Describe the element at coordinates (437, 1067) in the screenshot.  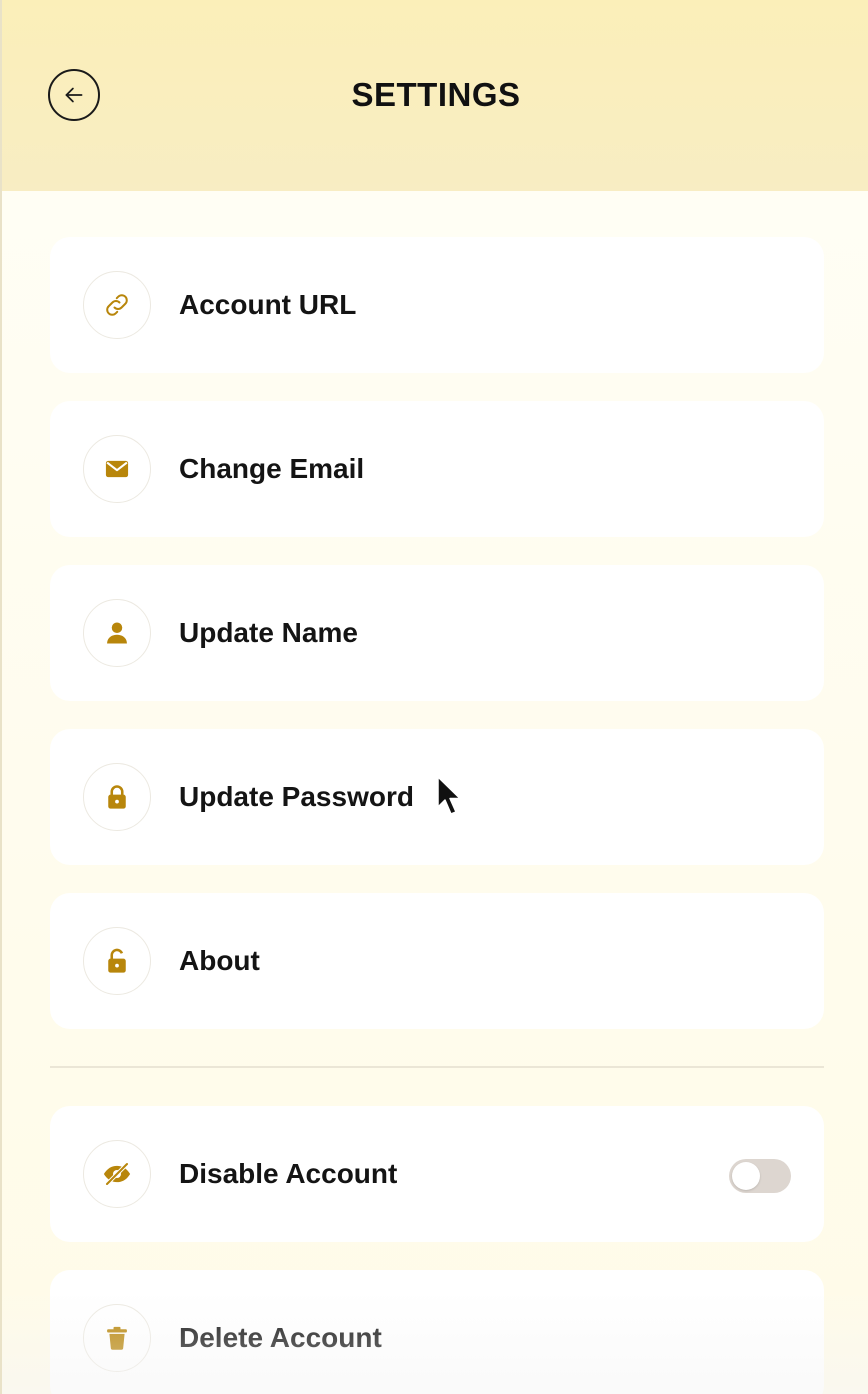
I see `section-divider` at that location.